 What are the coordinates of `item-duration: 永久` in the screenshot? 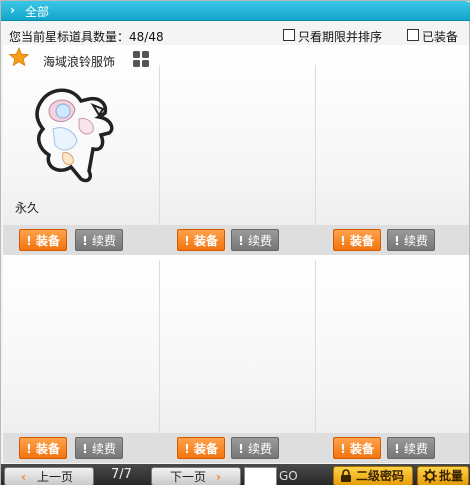 It's located at (27, 208).